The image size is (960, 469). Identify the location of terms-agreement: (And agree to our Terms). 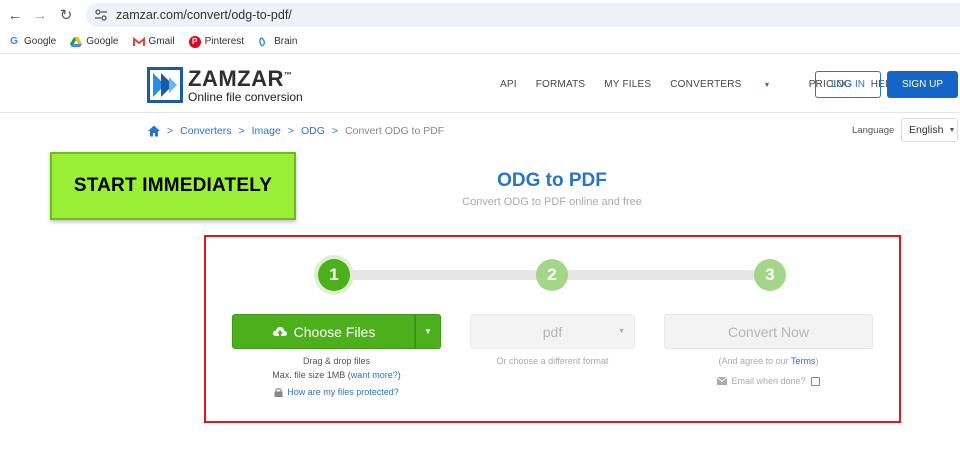
(768, 361).